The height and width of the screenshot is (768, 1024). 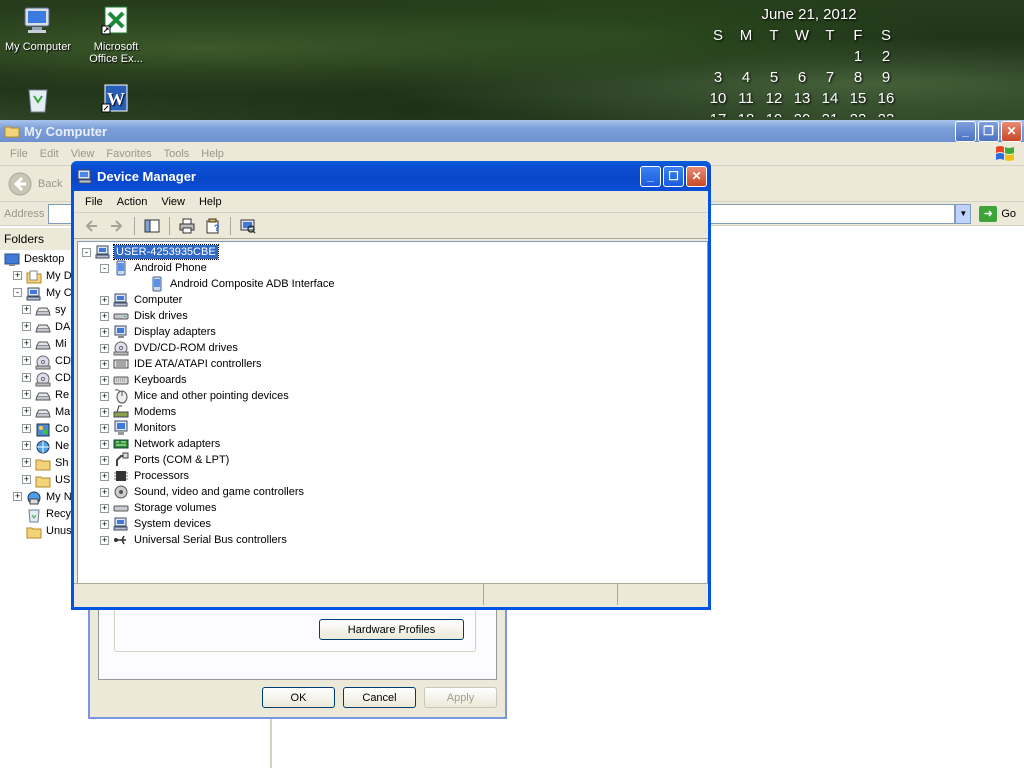 I want to click on device-category: - Android Phone, so click(x=392, y=268).